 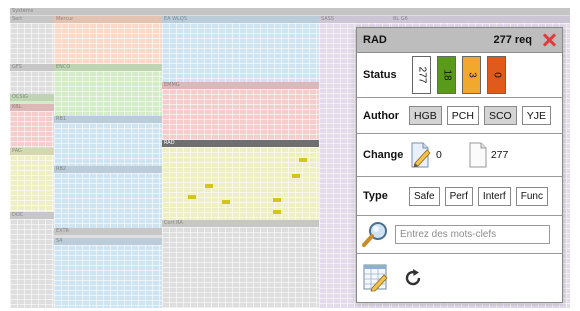 I want to click on request-count: 277 req, so click(x=512, y=40).